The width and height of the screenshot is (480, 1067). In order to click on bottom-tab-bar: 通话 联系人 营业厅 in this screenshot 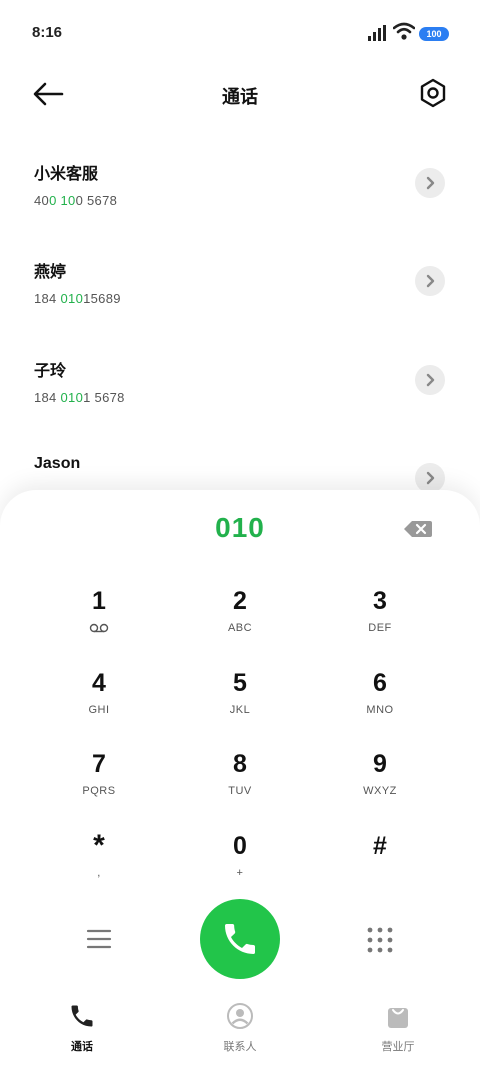, I will do `click(240, 1032)`.